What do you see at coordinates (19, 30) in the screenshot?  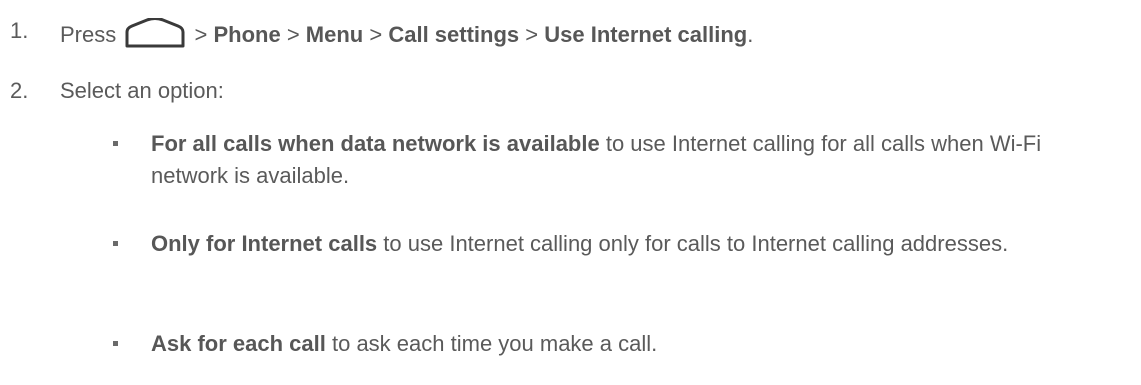 I see `step-number: 1.` at bounding box center [19, 30].